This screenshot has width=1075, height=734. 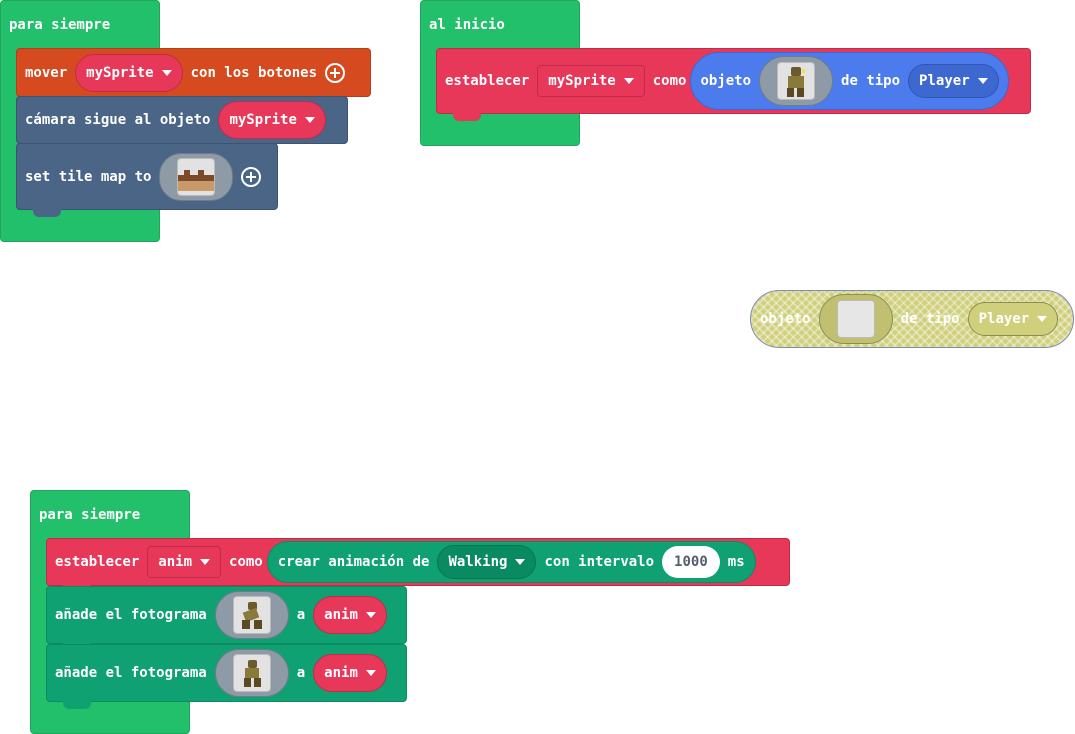 I want to click on interval-label: con intervalo, so click(x=599, y=562).